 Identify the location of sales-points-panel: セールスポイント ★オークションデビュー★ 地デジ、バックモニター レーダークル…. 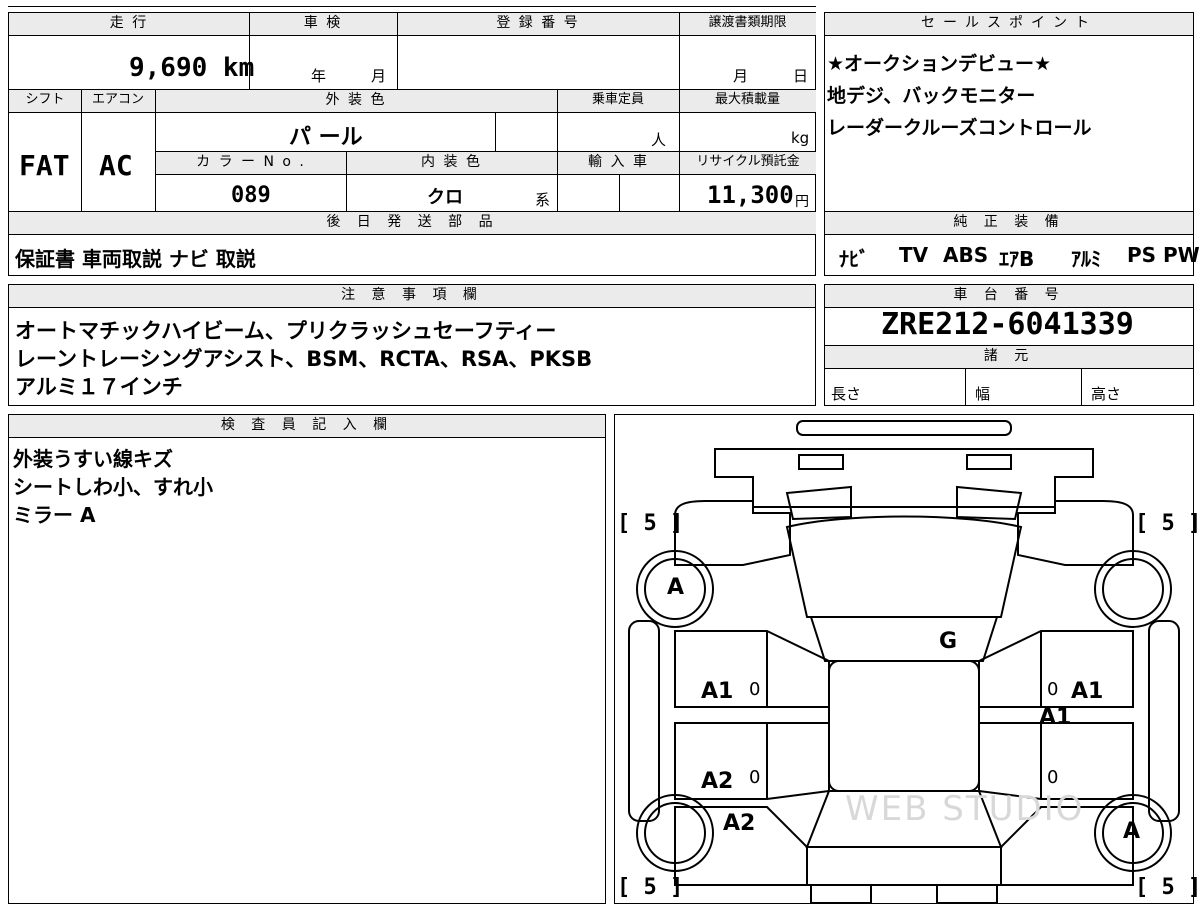
(1012, 144).